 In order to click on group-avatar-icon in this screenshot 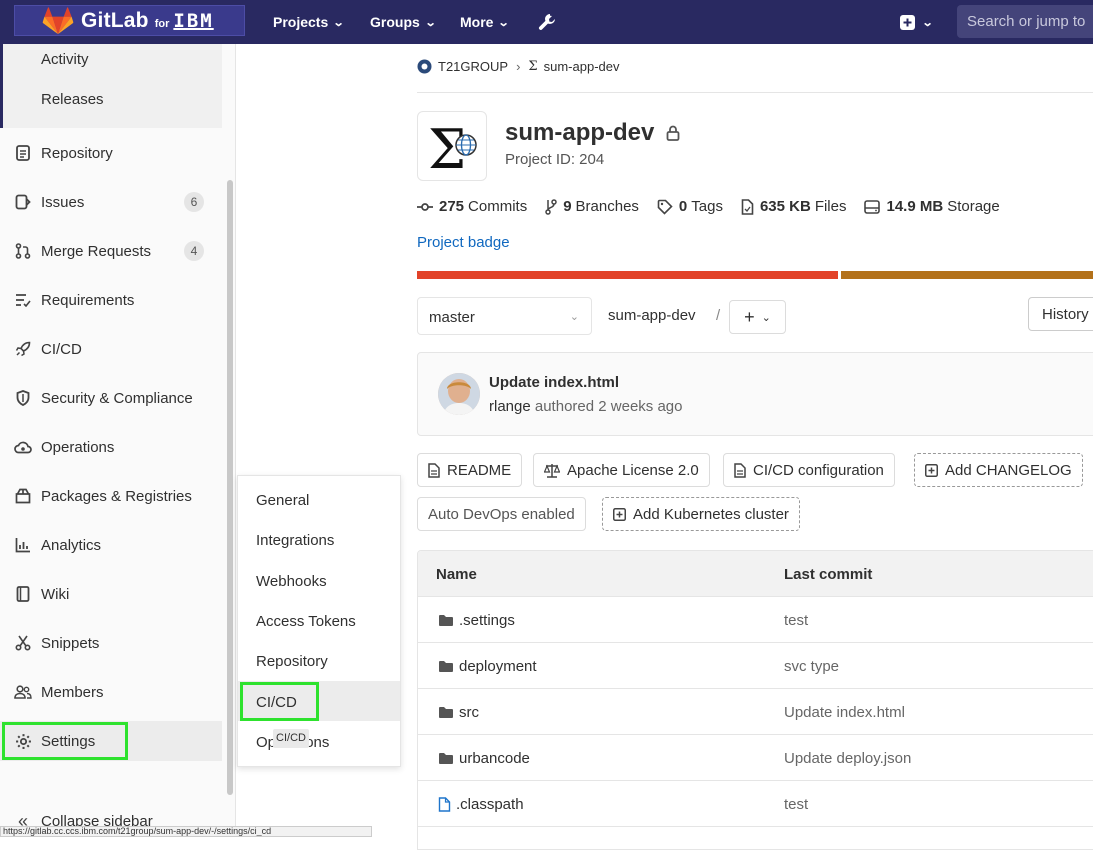, I will do `click(424, 66)`.